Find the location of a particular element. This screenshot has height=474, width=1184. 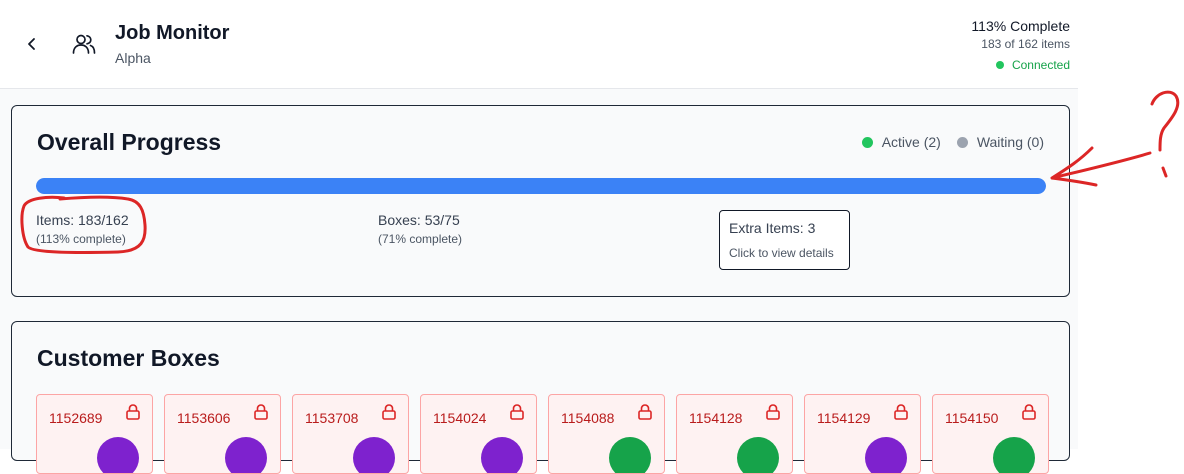

back-button is located at coordinates (32, 44).